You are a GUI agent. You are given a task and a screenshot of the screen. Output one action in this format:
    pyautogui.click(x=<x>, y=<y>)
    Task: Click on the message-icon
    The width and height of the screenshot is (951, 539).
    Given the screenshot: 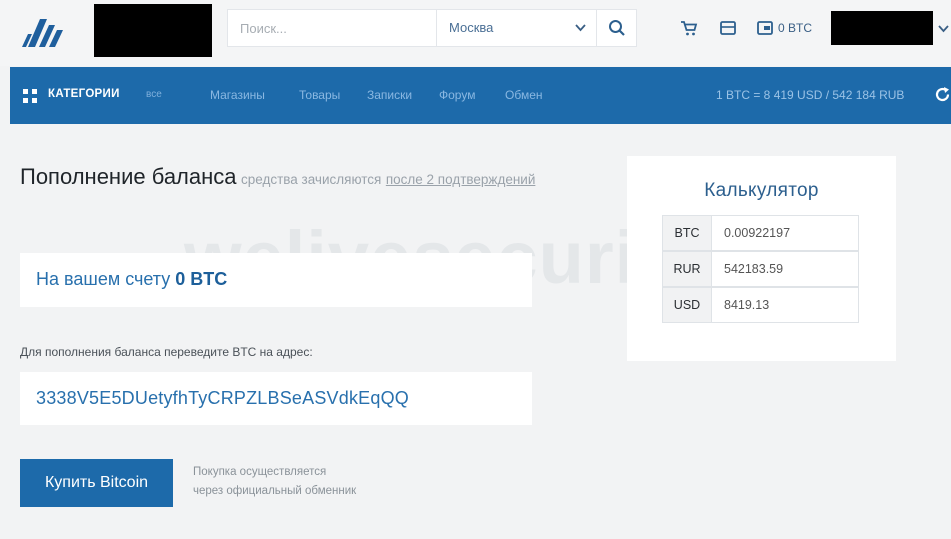 What is the action you would take?
    pyautogui.click(x=728, y=28)
    